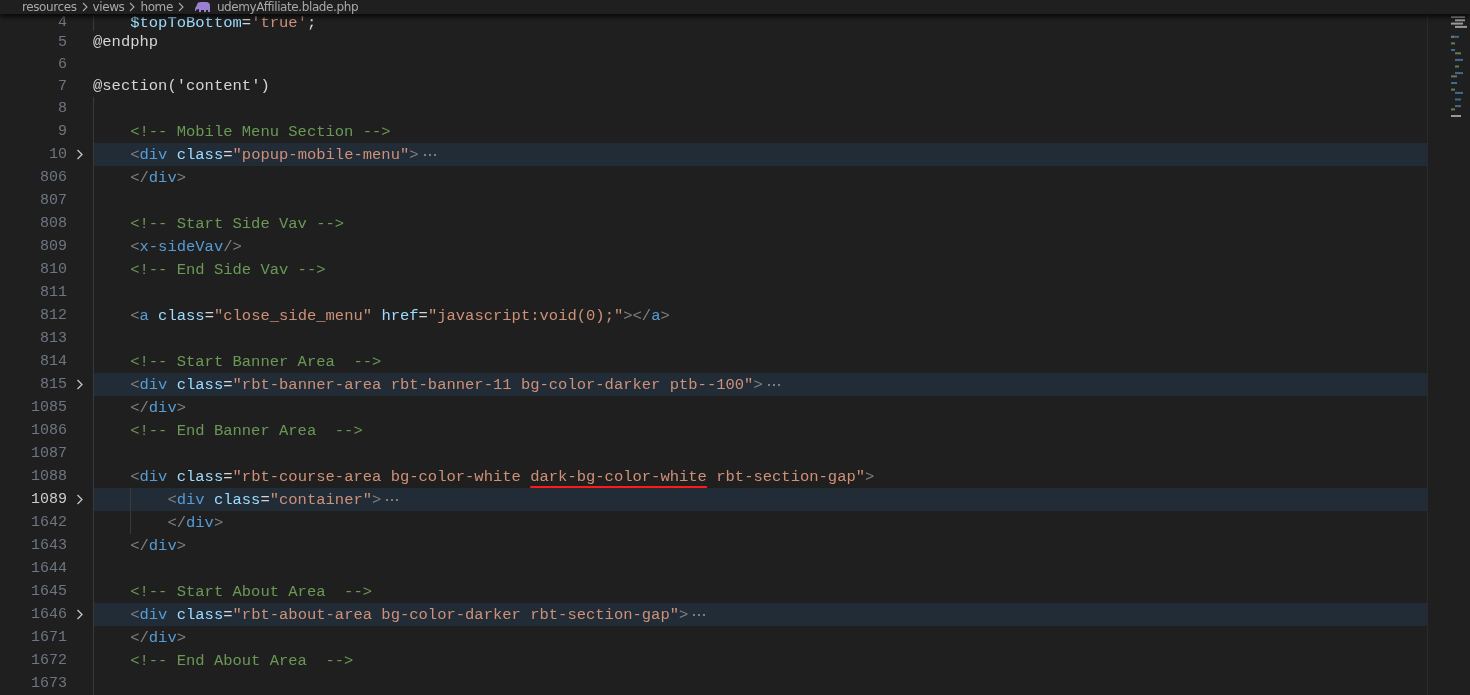  I want to click on line-number: 810, so click(53, 269).